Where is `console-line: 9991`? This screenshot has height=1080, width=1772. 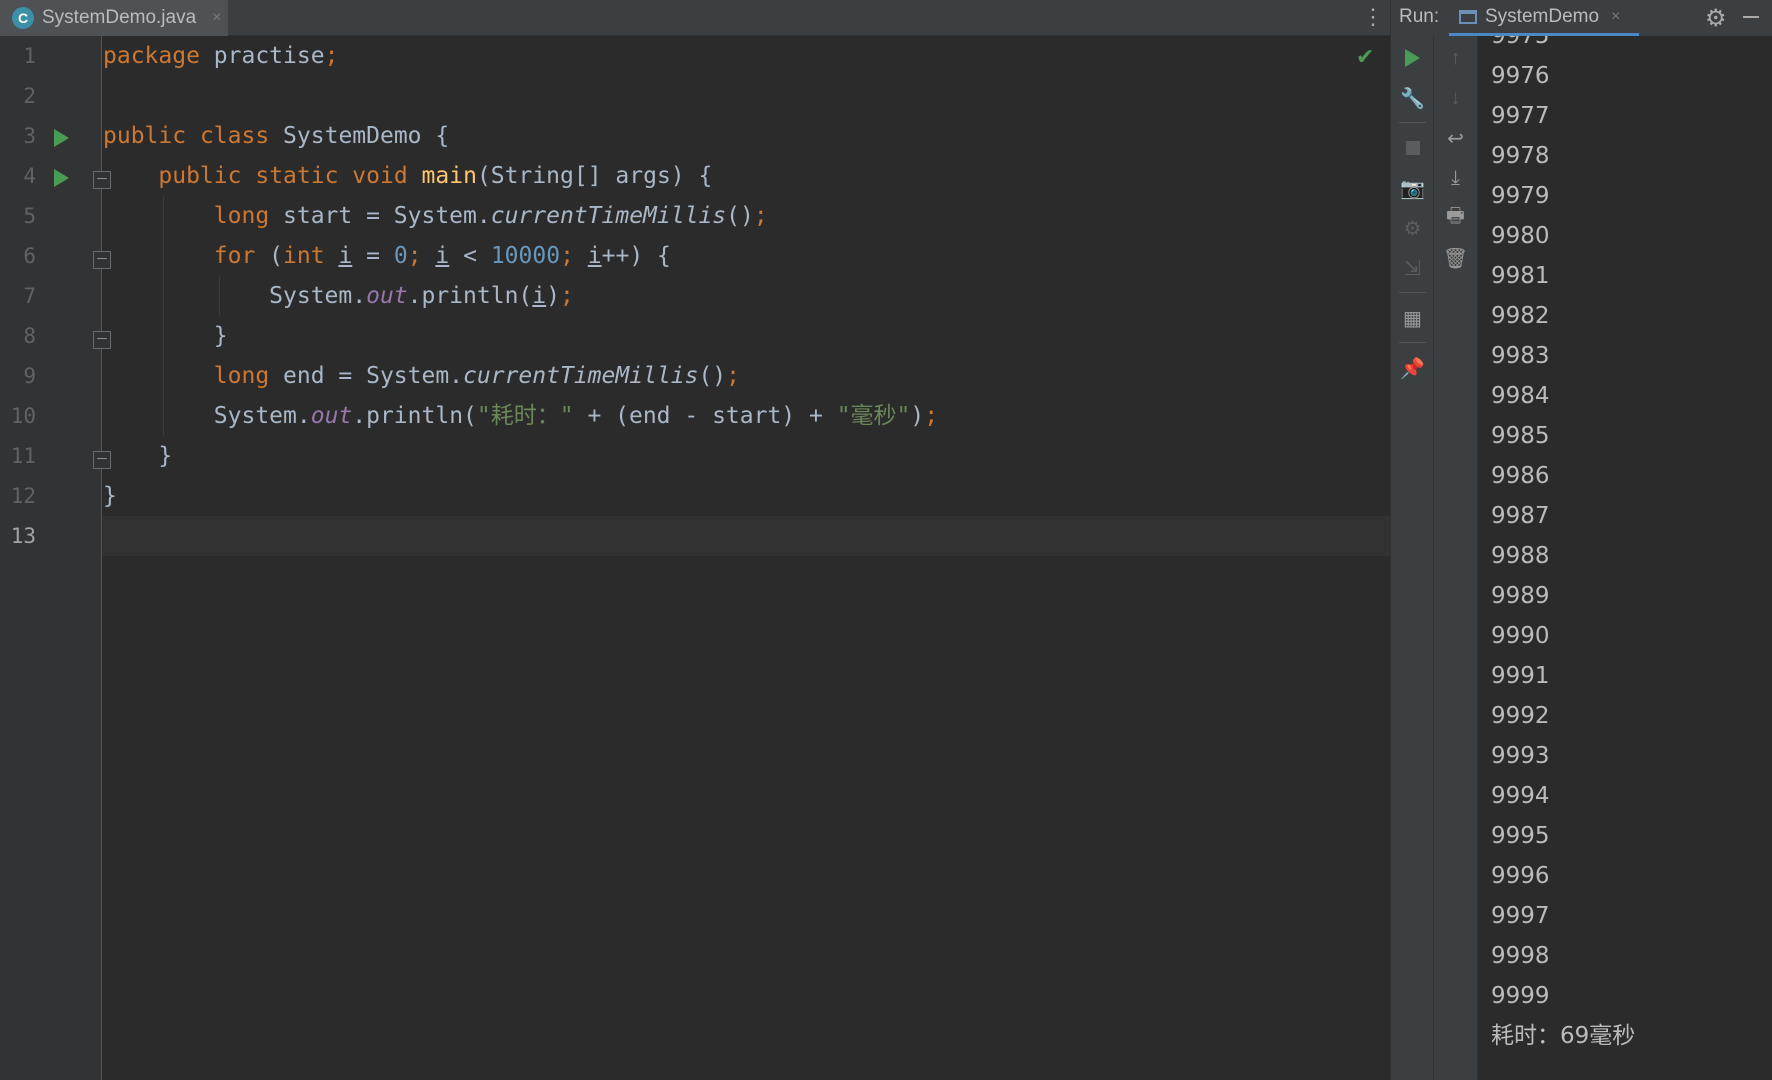 console-line: 9991 is located at coordinates (1520, 676).